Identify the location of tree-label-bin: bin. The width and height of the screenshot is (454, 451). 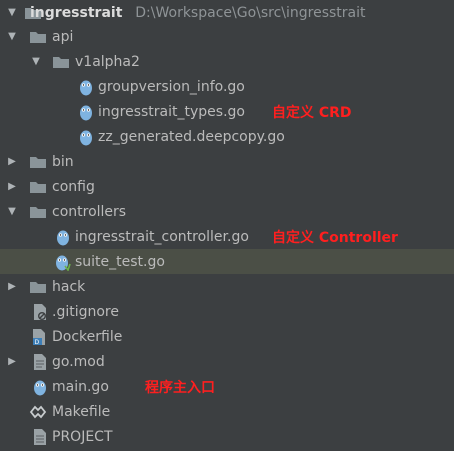
(63, 161).